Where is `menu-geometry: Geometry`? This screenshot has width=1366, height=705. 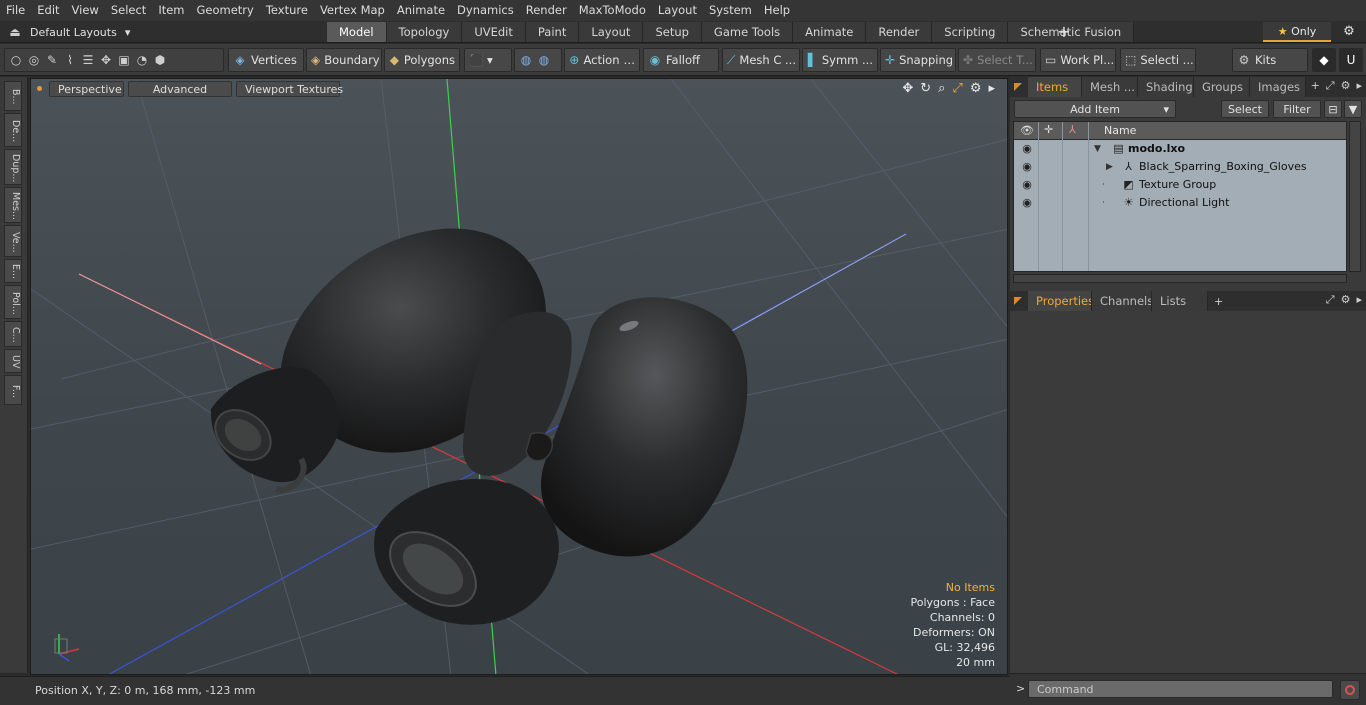 menu-geometry: Geometry is located at coordinates (225, 10).